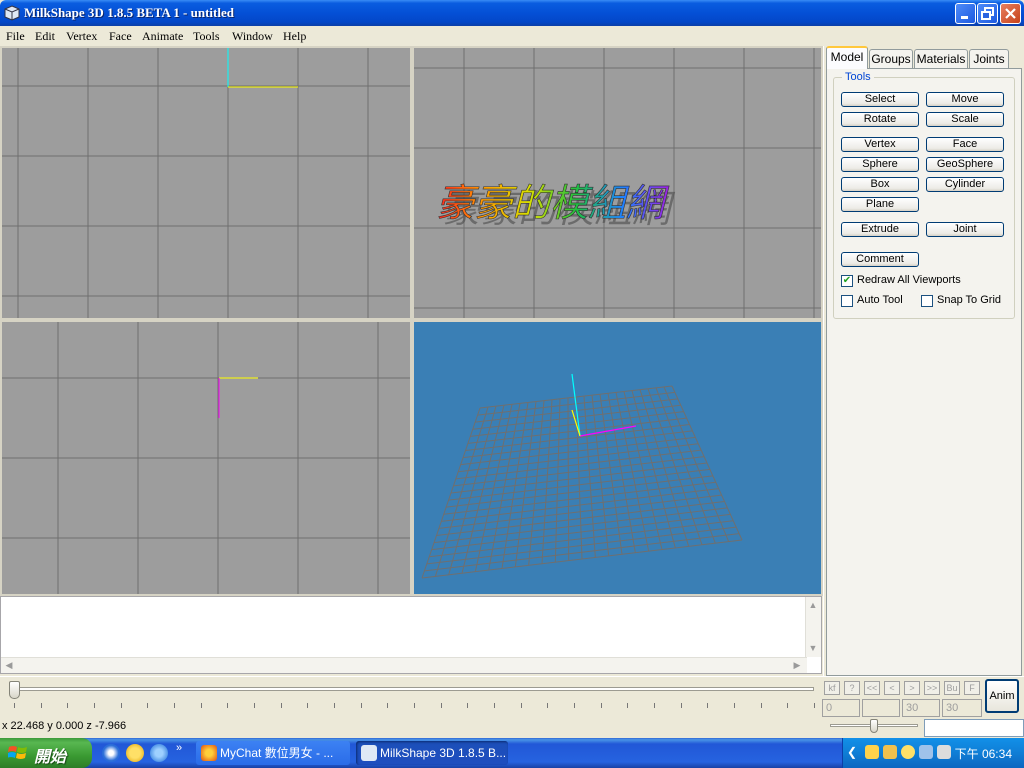  Describe the element at coordinates (512, 13) in the screenshot. I see `title-bar: MilkShape 3D 1.8.5 BETA 1 - untitled` at that location.